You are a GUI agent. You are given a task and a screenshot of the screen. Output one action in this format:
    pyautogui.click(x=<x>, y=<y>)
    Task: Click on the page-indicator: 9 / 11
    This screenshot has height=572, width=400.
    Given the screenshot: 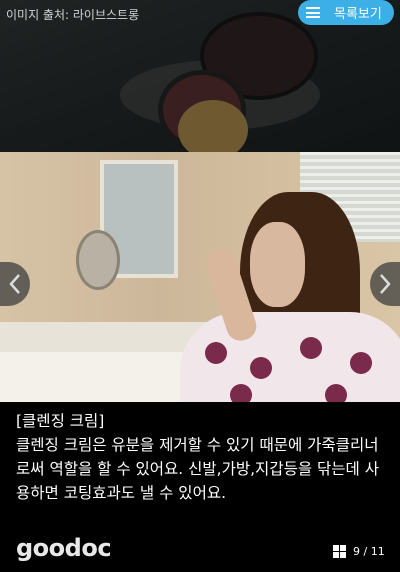 What is the action you would take?
    pyautogui.click(x=369, y=551)
    